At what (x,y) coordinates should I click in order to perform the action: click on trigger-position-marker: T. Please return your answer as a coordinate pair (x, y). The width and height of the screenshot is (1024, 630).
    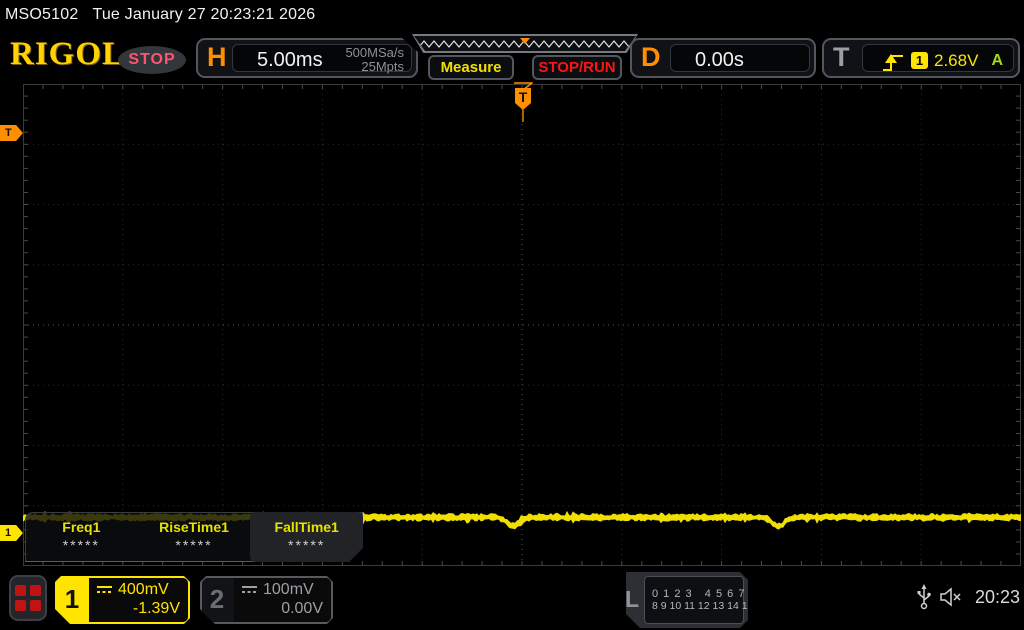
    Looking at the image, I should click on (523, 103).